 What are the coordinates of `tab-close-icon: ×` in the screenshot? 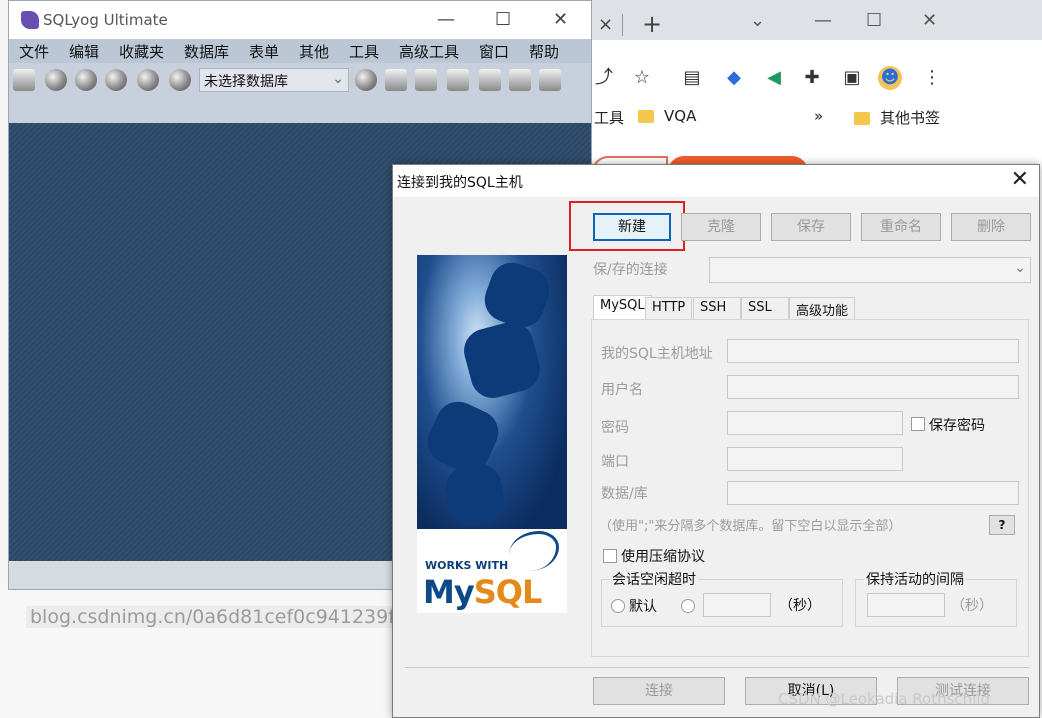 It's located at (605, 24).